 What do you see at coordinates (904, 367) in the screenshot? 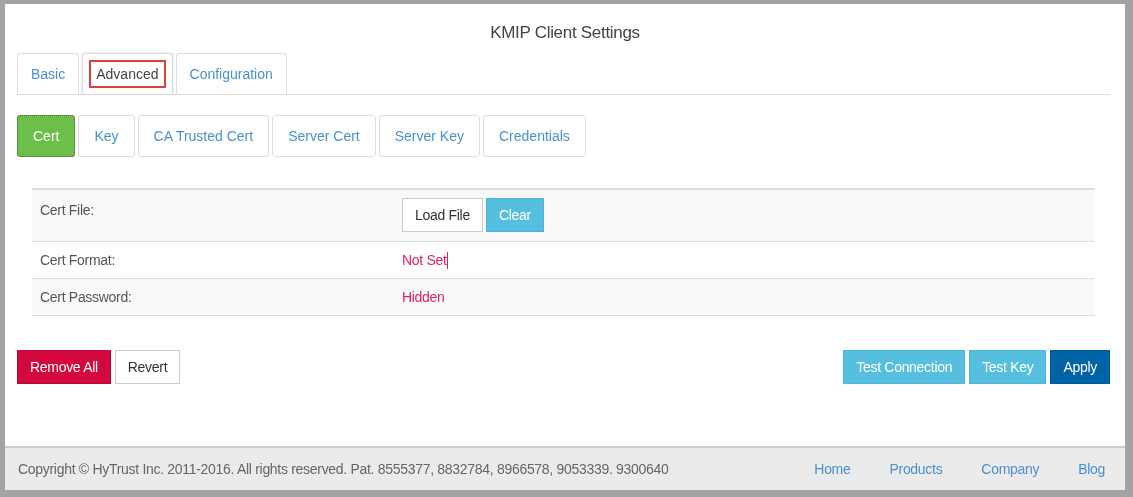
I see `action-button: Test Connection` at bounding box center [904, 367].